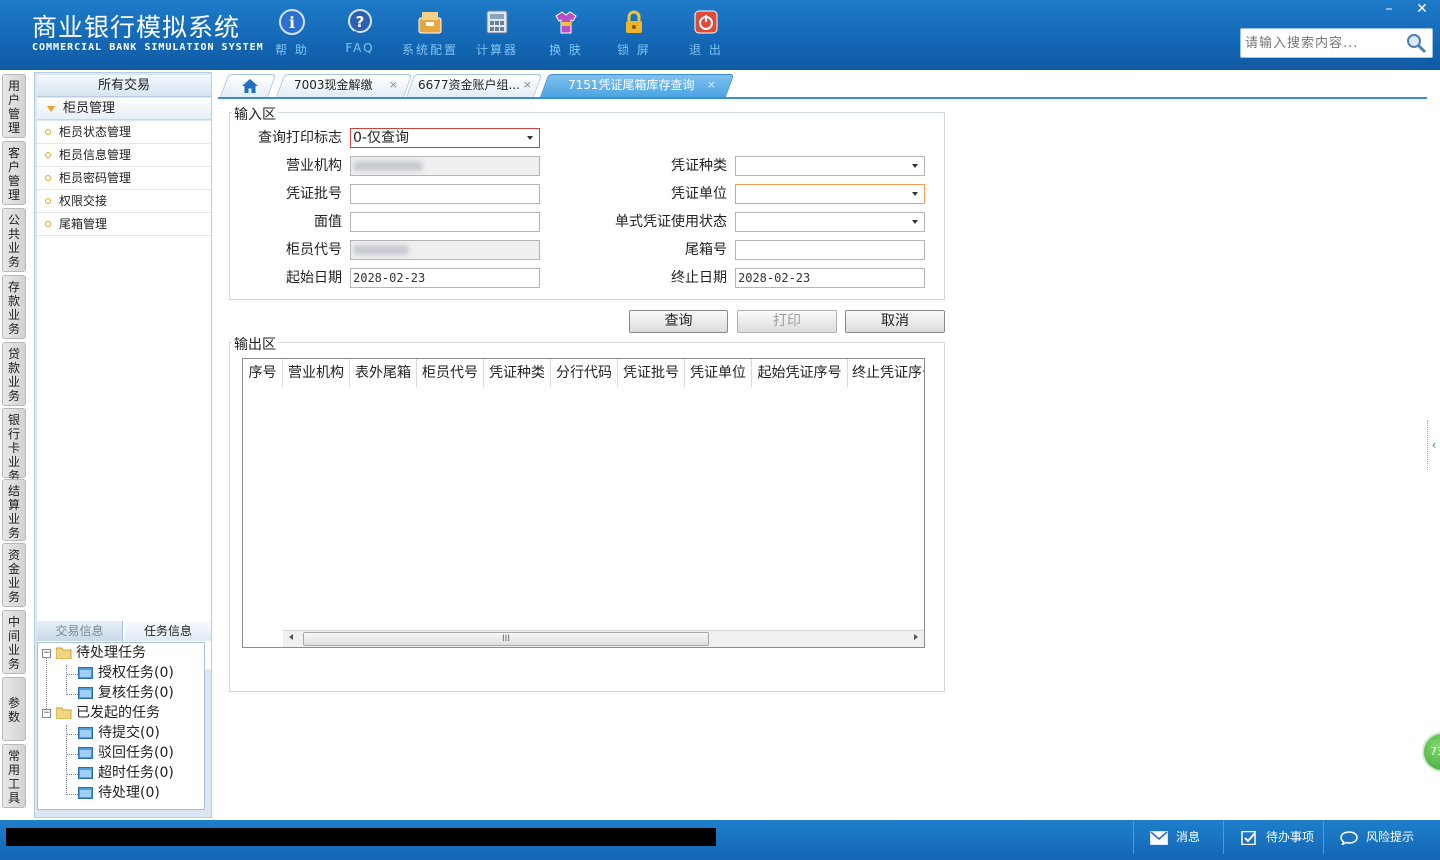 Image resolution: width=1440 pixels, height=860 pixels. What do you see at coordinates (14, 106) in the screenshot?
I see `vnav-user-management: 用户管理` at bounding box center [14, 106].